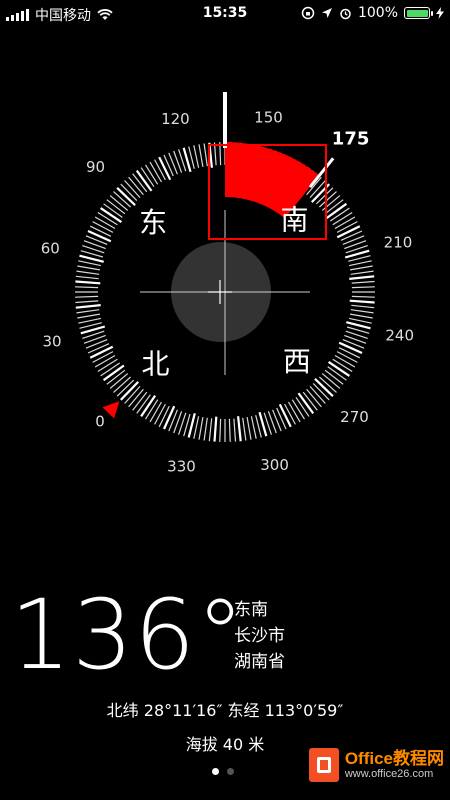 Image resolution: width=450 pixels, height=800 pixels. I want to click on degree-label: 240, so click(399, 336).